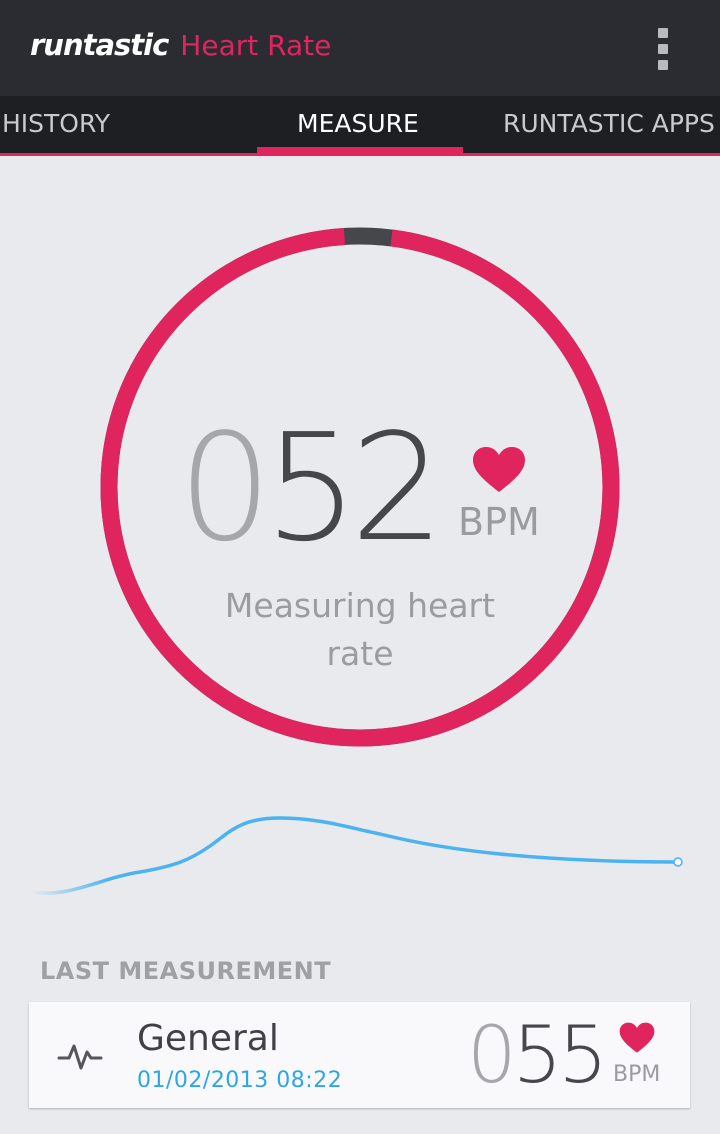  What do you see at coordinates (256, 45) in the screenshot?
I see `product-name: Heart Rate` at bounding box center [256, 45].